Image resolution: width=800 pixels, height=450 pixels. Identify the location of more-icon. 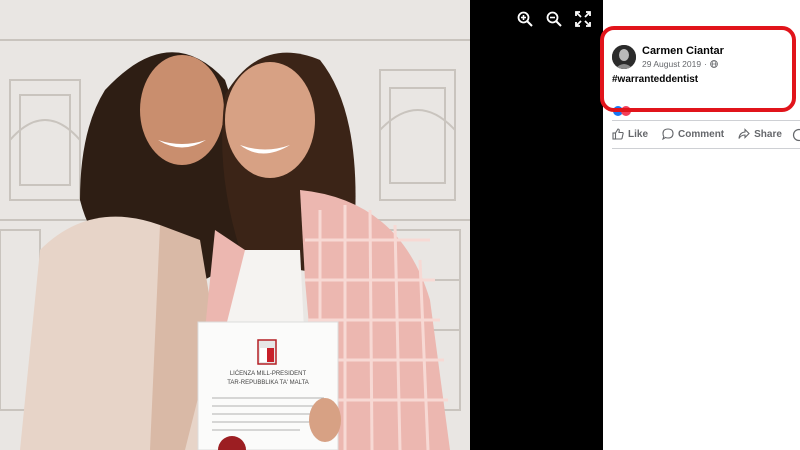
(796, 135).